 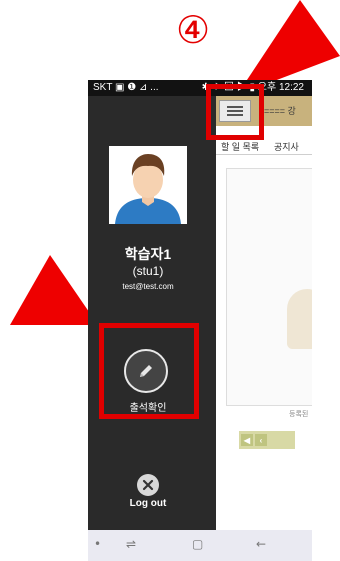 I want to click on person-icon, so click(x=148, y=189).